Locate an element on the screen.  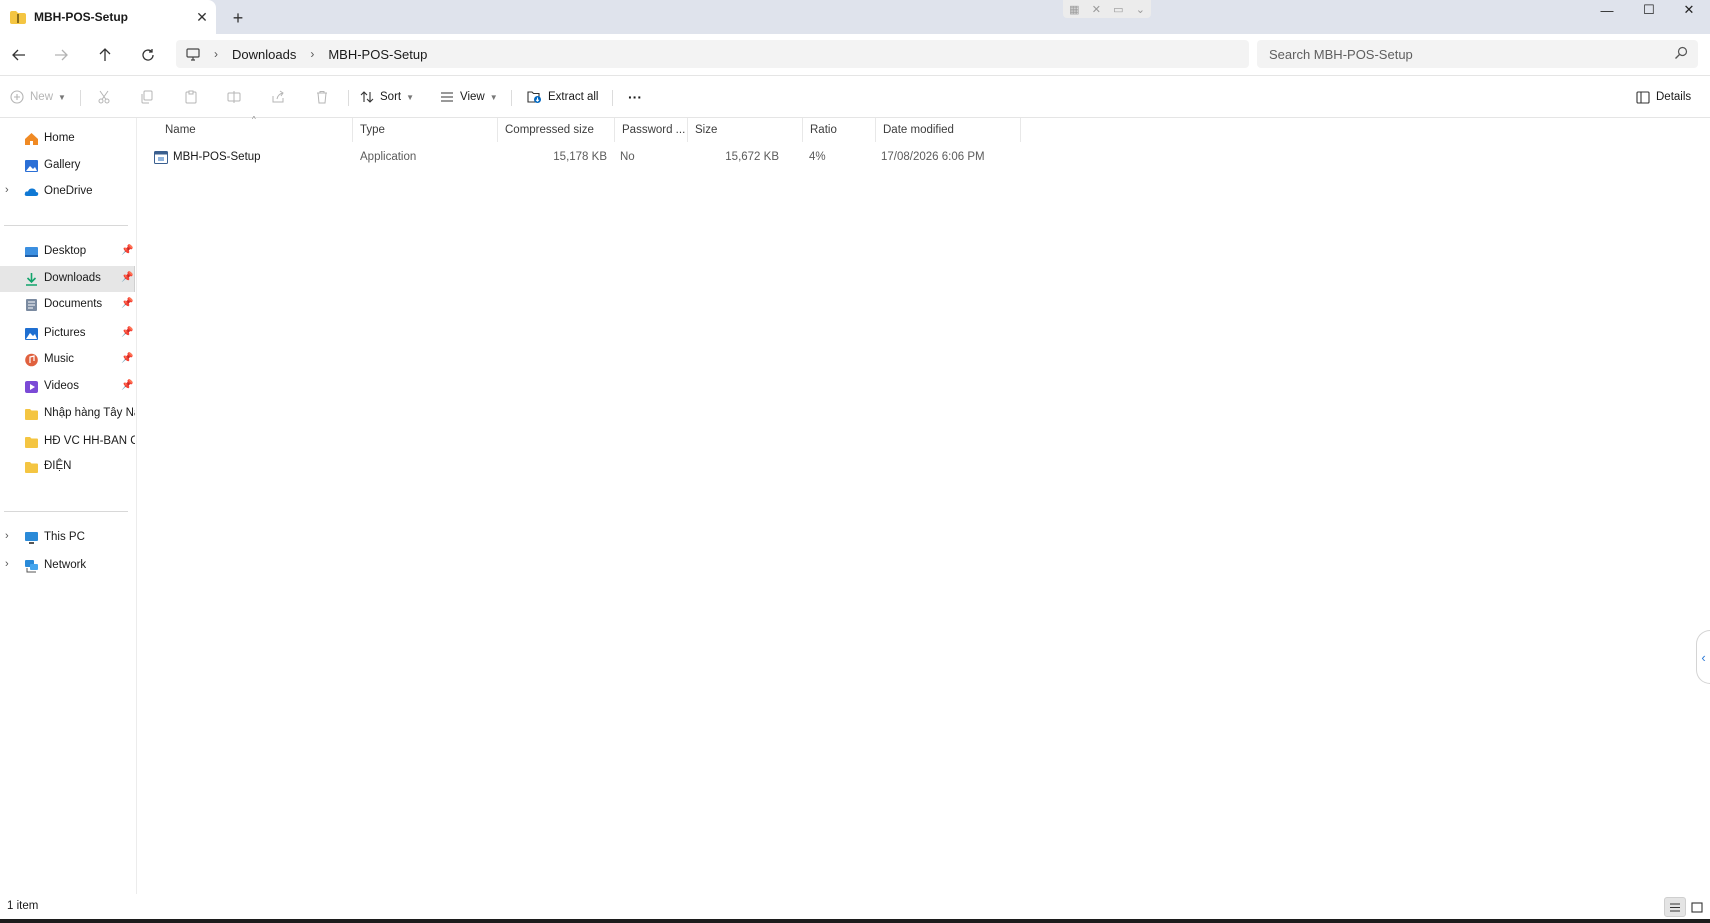
sidebar-item-gallery: Gallery is located at coordinates (67, 166).